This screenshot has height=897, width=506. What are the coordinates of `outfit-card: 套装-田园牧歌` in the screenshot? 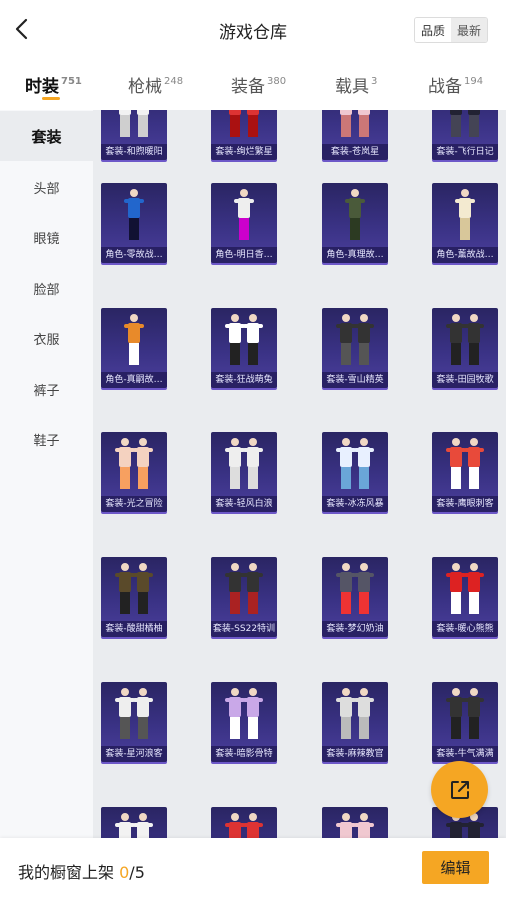 It's located at (465, 348).